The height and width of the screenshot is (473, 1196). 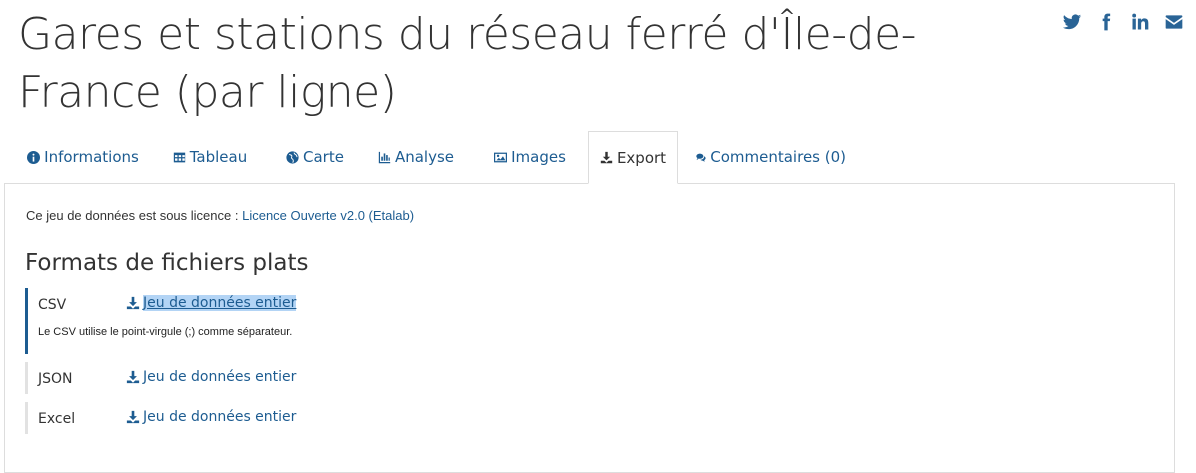 I want to click on tab-label: Images, so click(x=538, y=157).